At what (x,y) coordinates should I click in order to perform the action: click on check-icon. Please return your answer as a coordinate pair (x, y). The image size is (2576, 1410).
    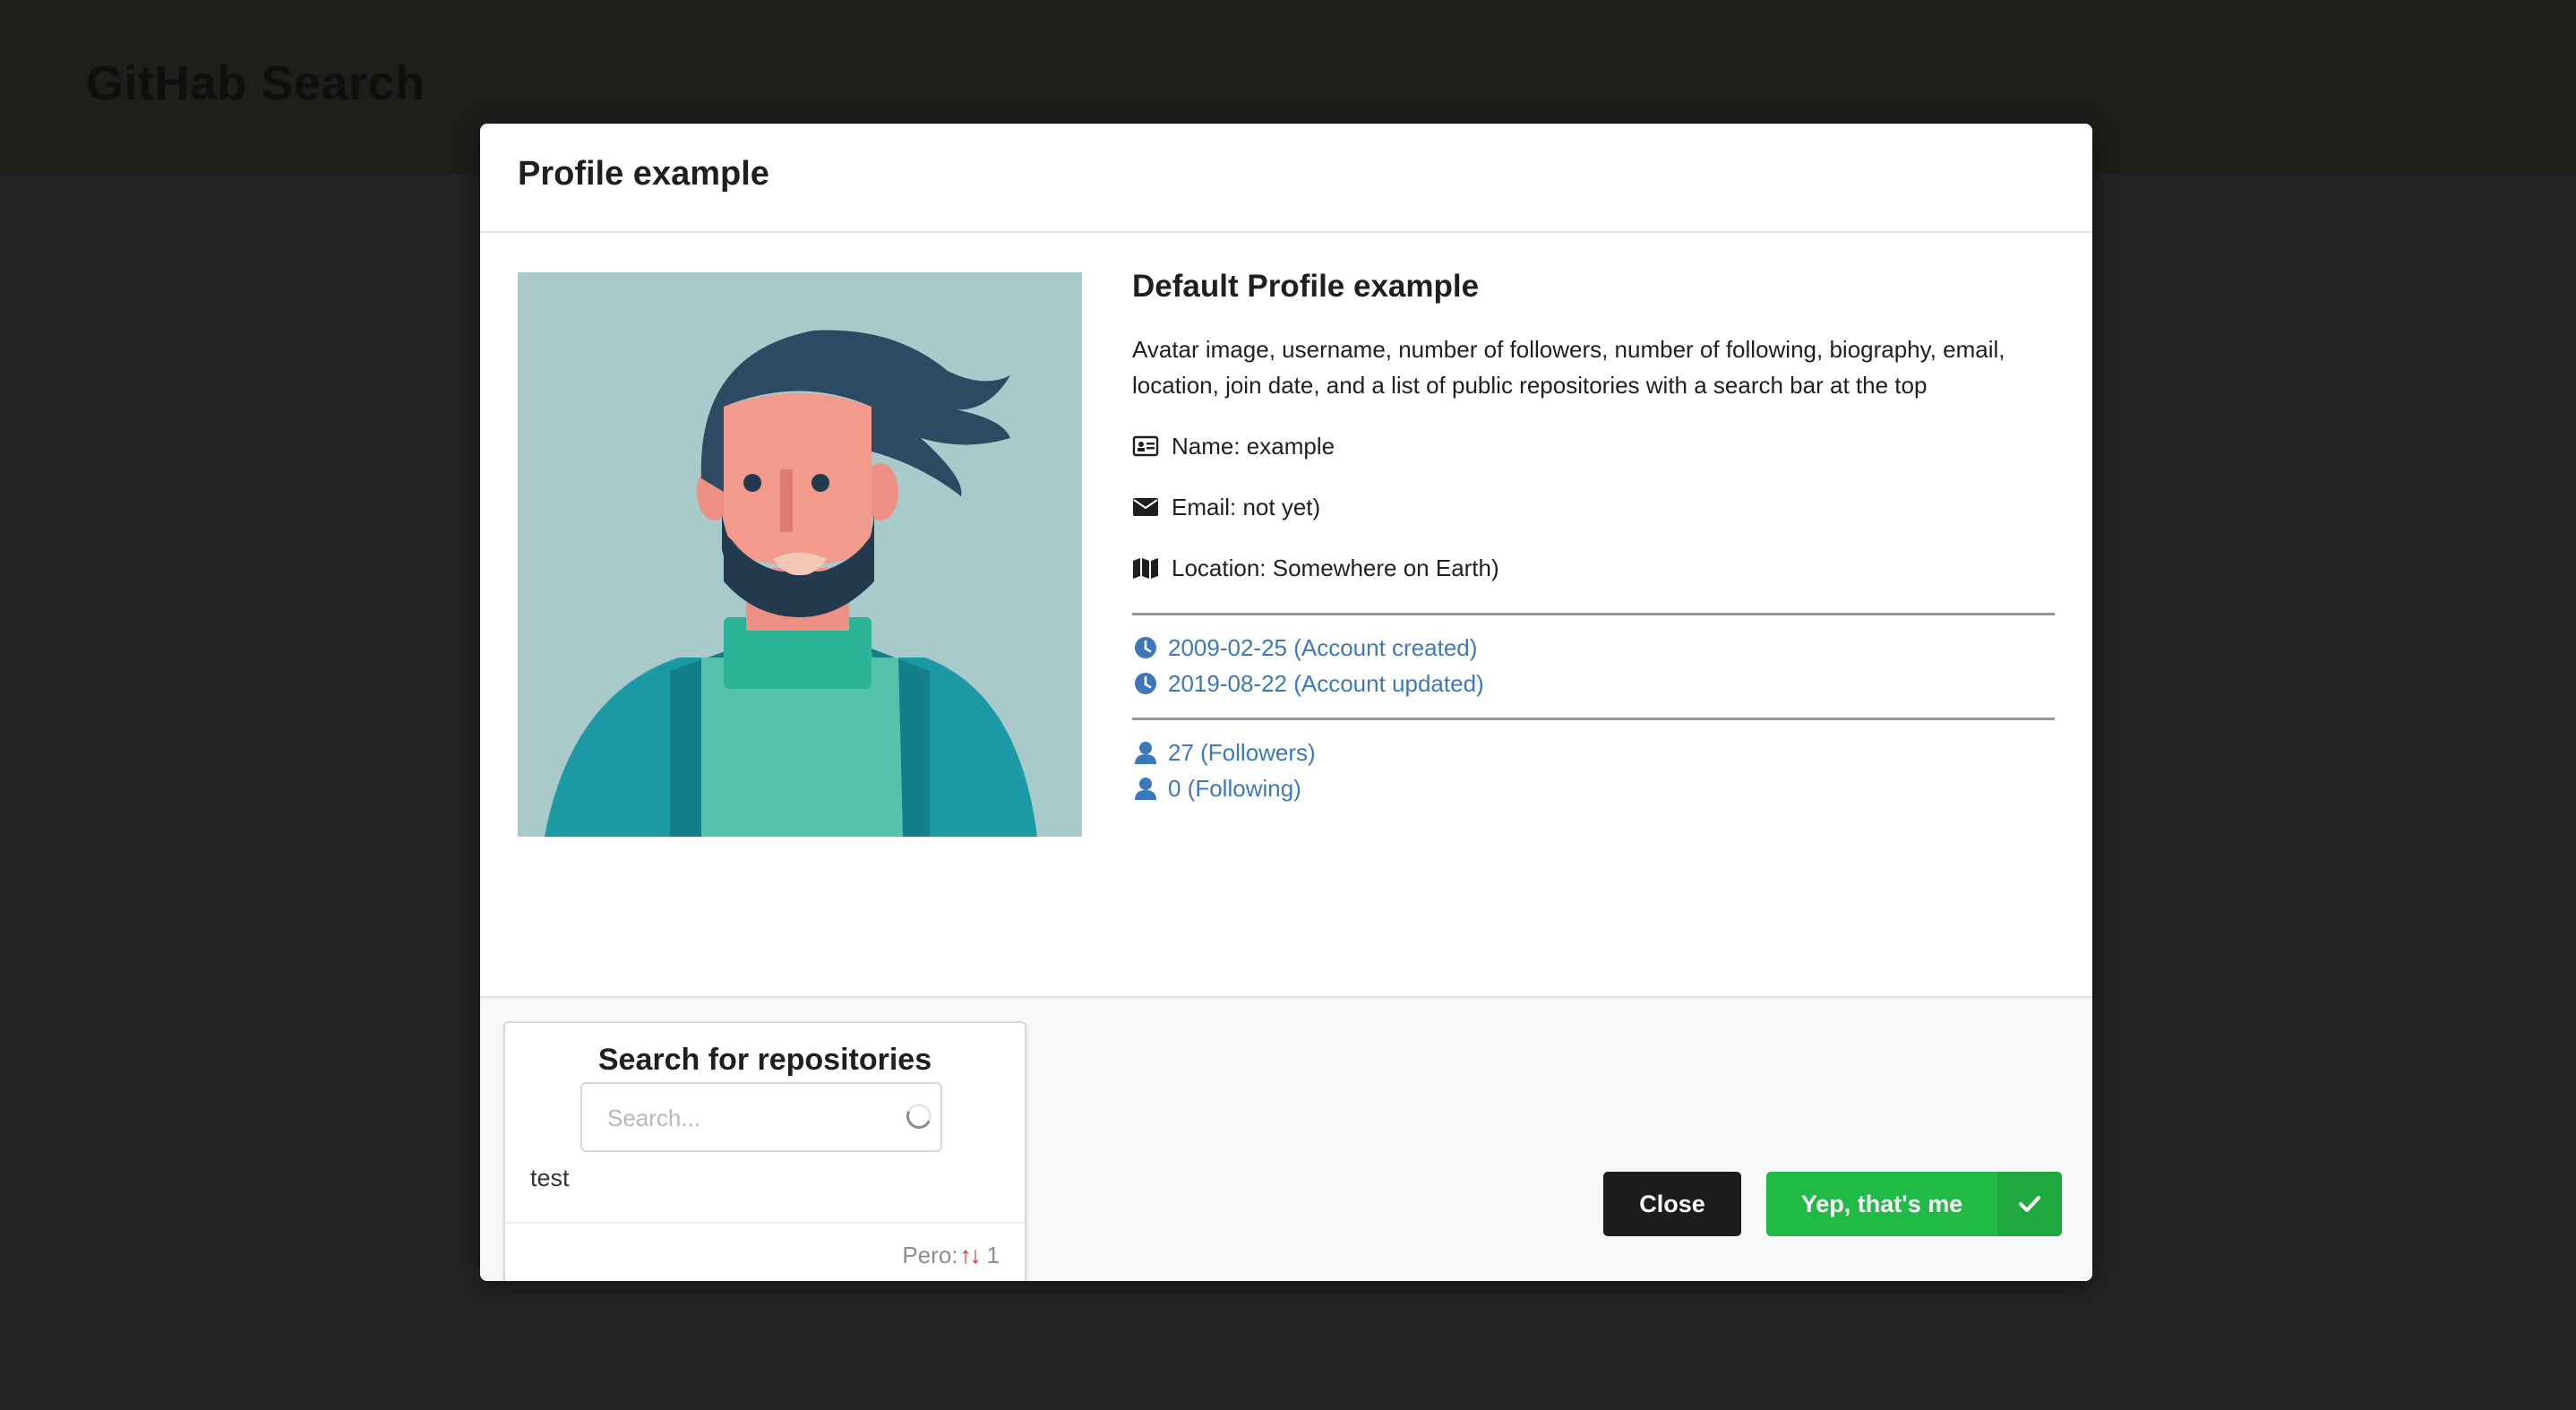
    Looking at the image, I should click on (2029, 1204).